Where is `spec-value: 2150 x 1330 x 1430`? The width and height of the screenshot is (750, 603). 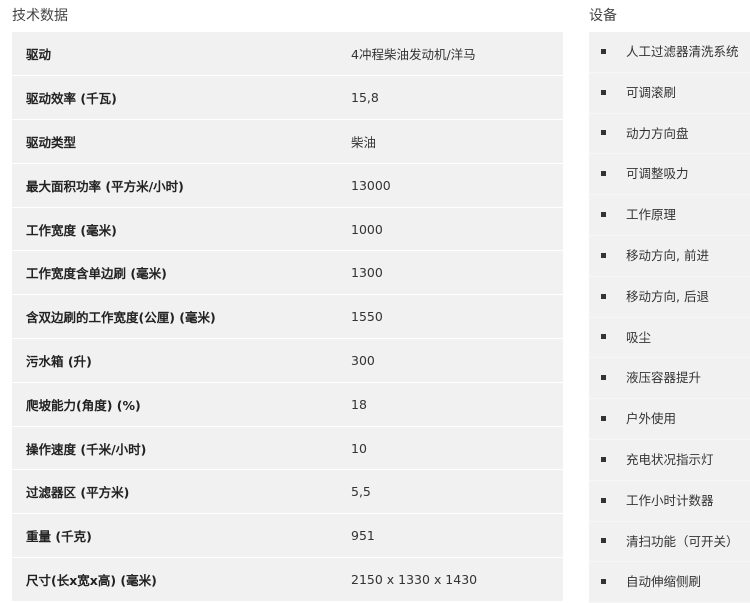
spec-value: 2150 x 1330 x 1430 is located at coordinates (457, 579).